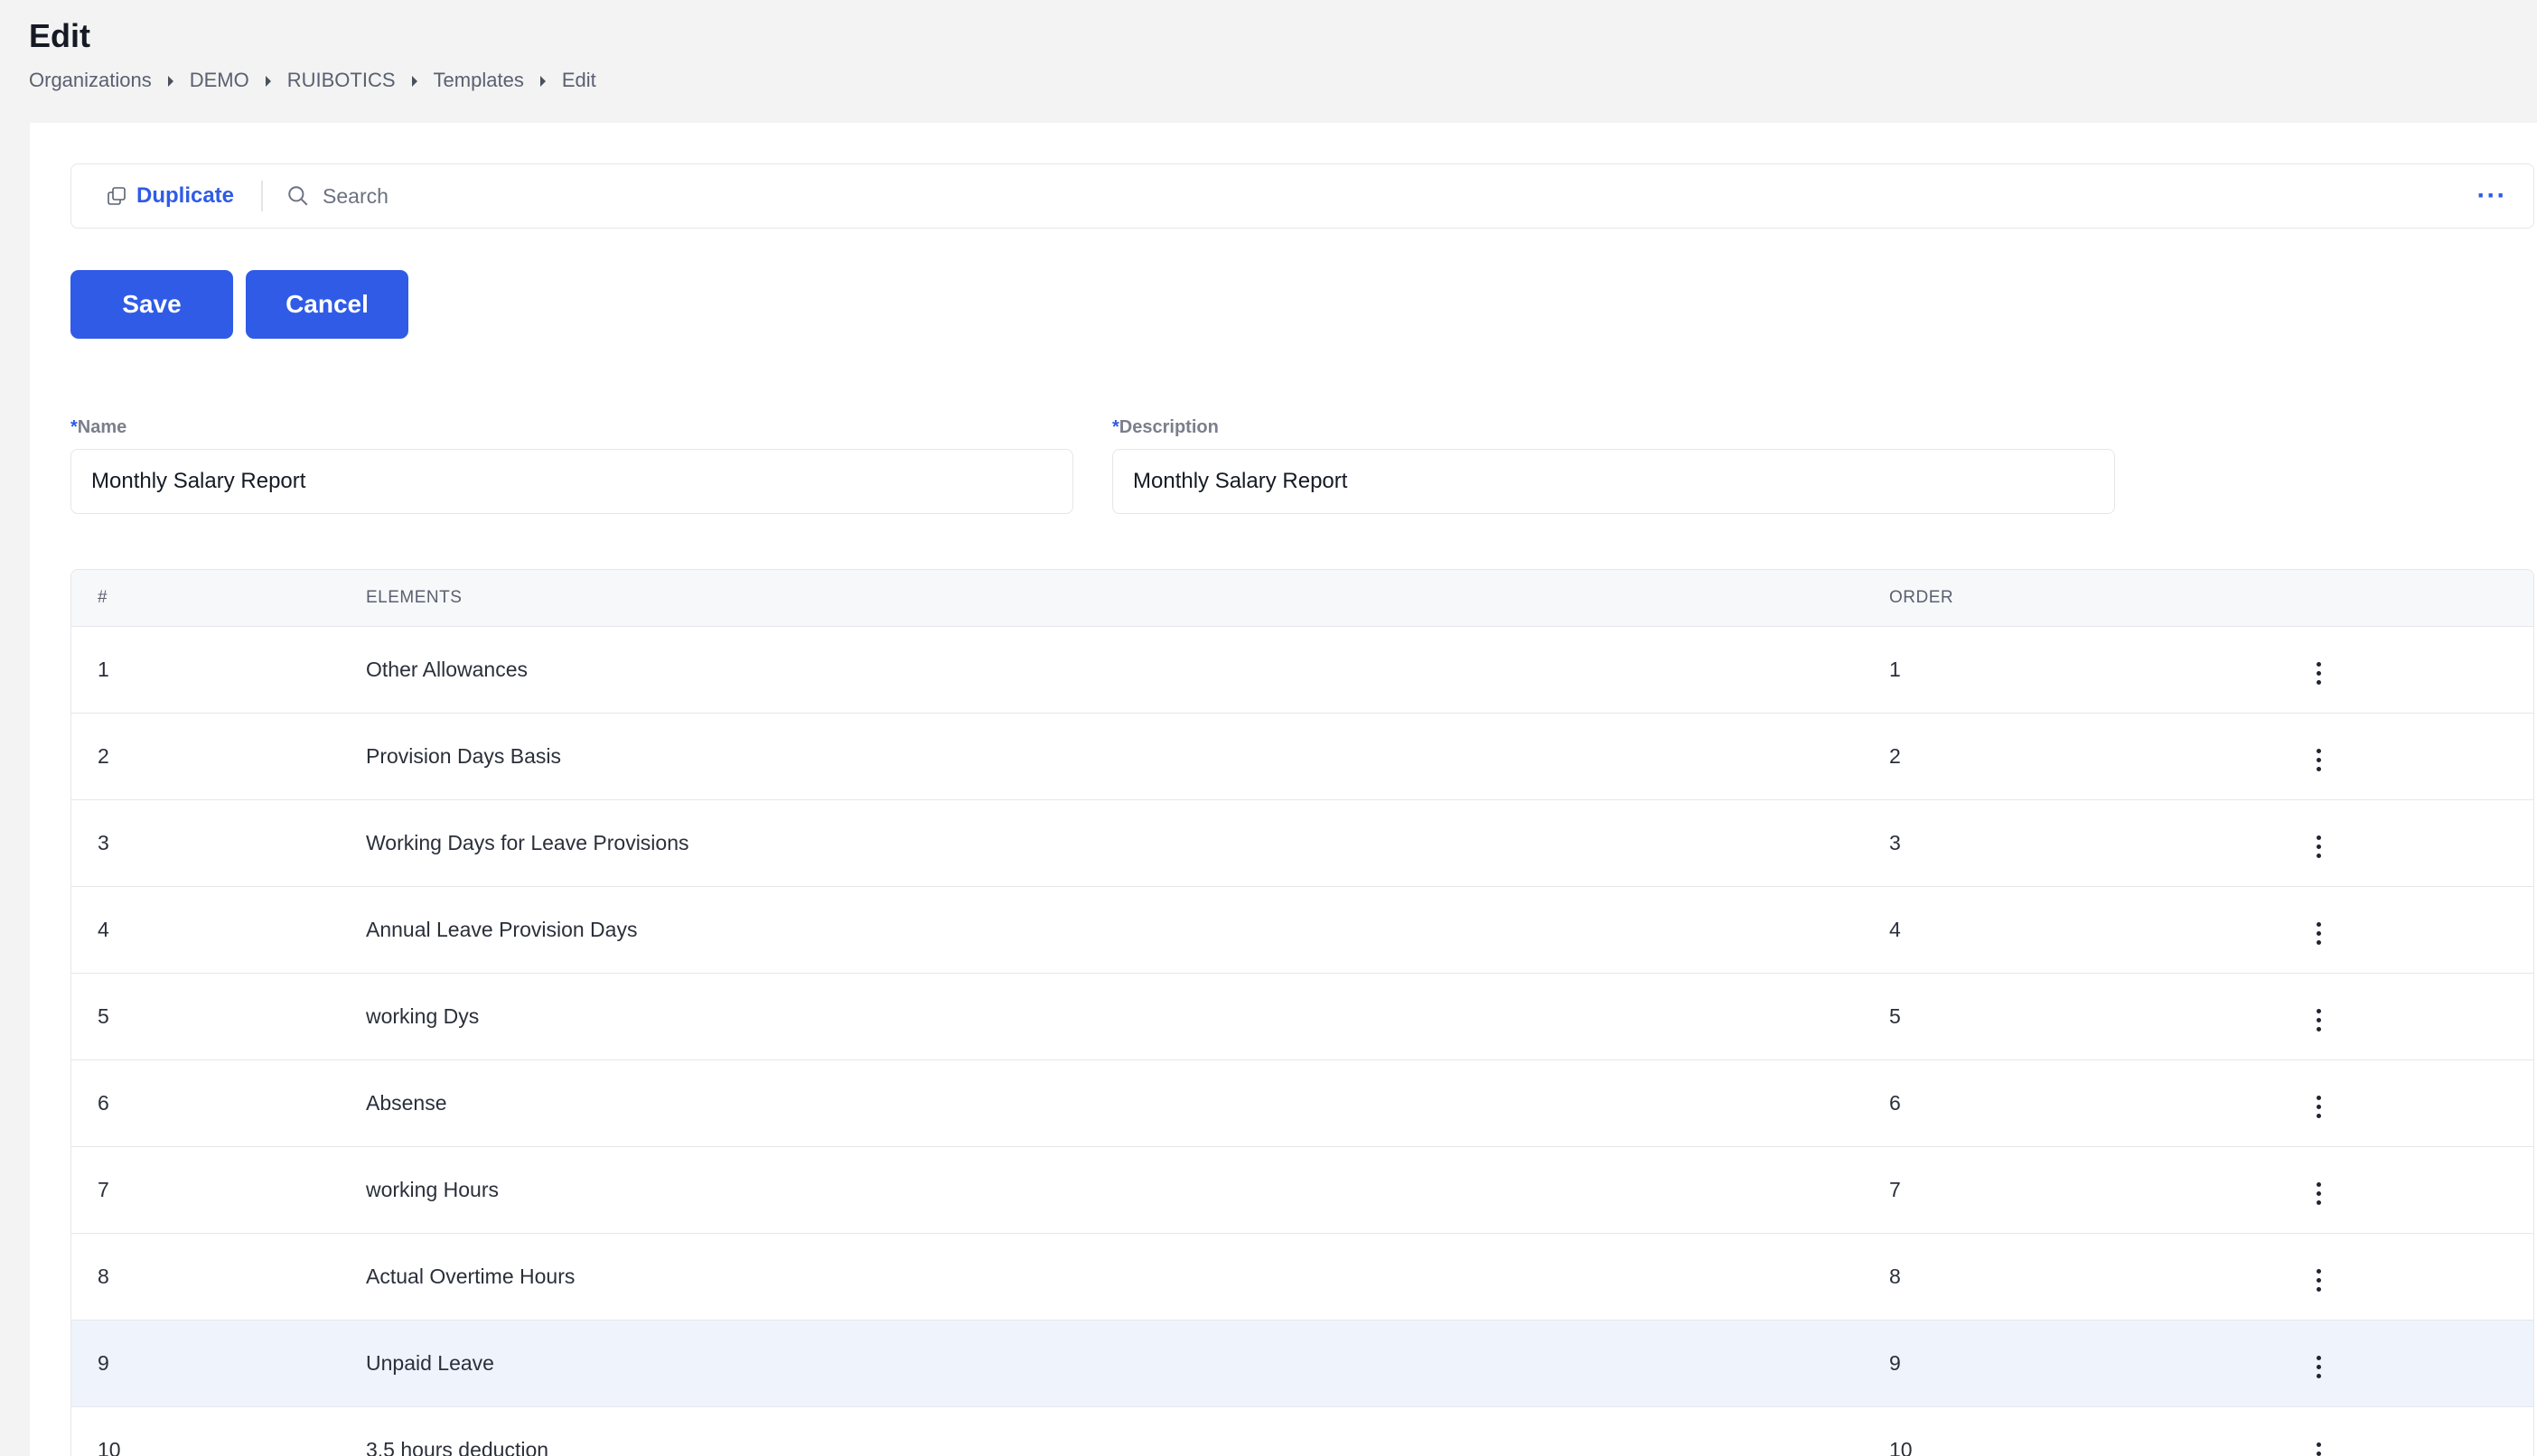 Image resolution: width=2537 pixels, height=1456 pixels. I want to click on description-label-text: Description, so click(1169, 427).